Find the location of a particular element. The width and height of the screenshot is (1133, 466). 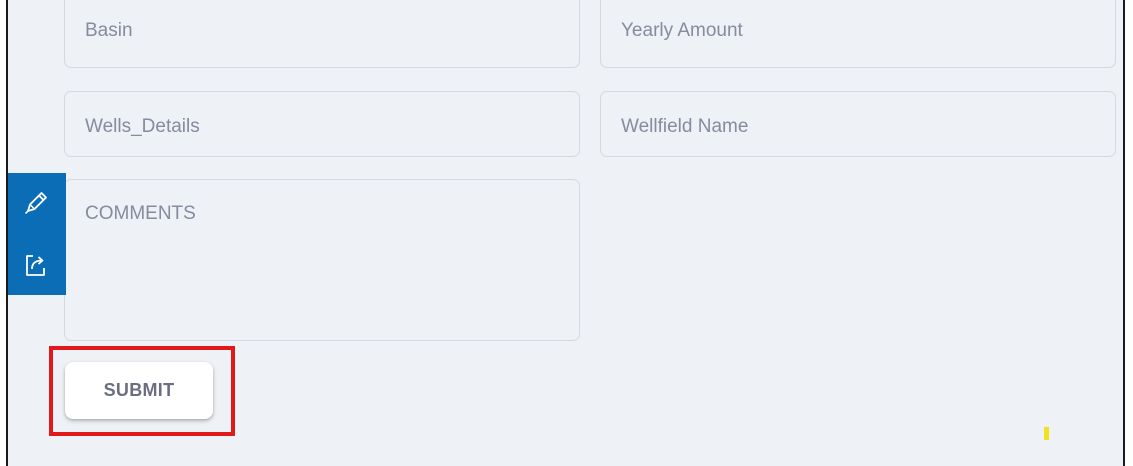

submit-button: SUBMIT is located at coordinates (139, 390).